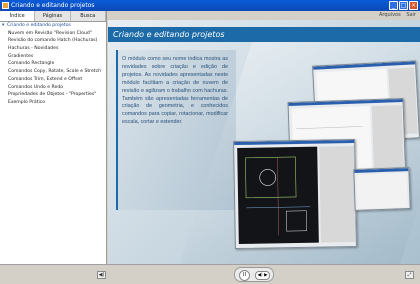 Image resolution: width=420 pixels, height=284 pixels. I want to click on toc-item: Revisão do comando Hatch (Hachuras), so click(53, 41).